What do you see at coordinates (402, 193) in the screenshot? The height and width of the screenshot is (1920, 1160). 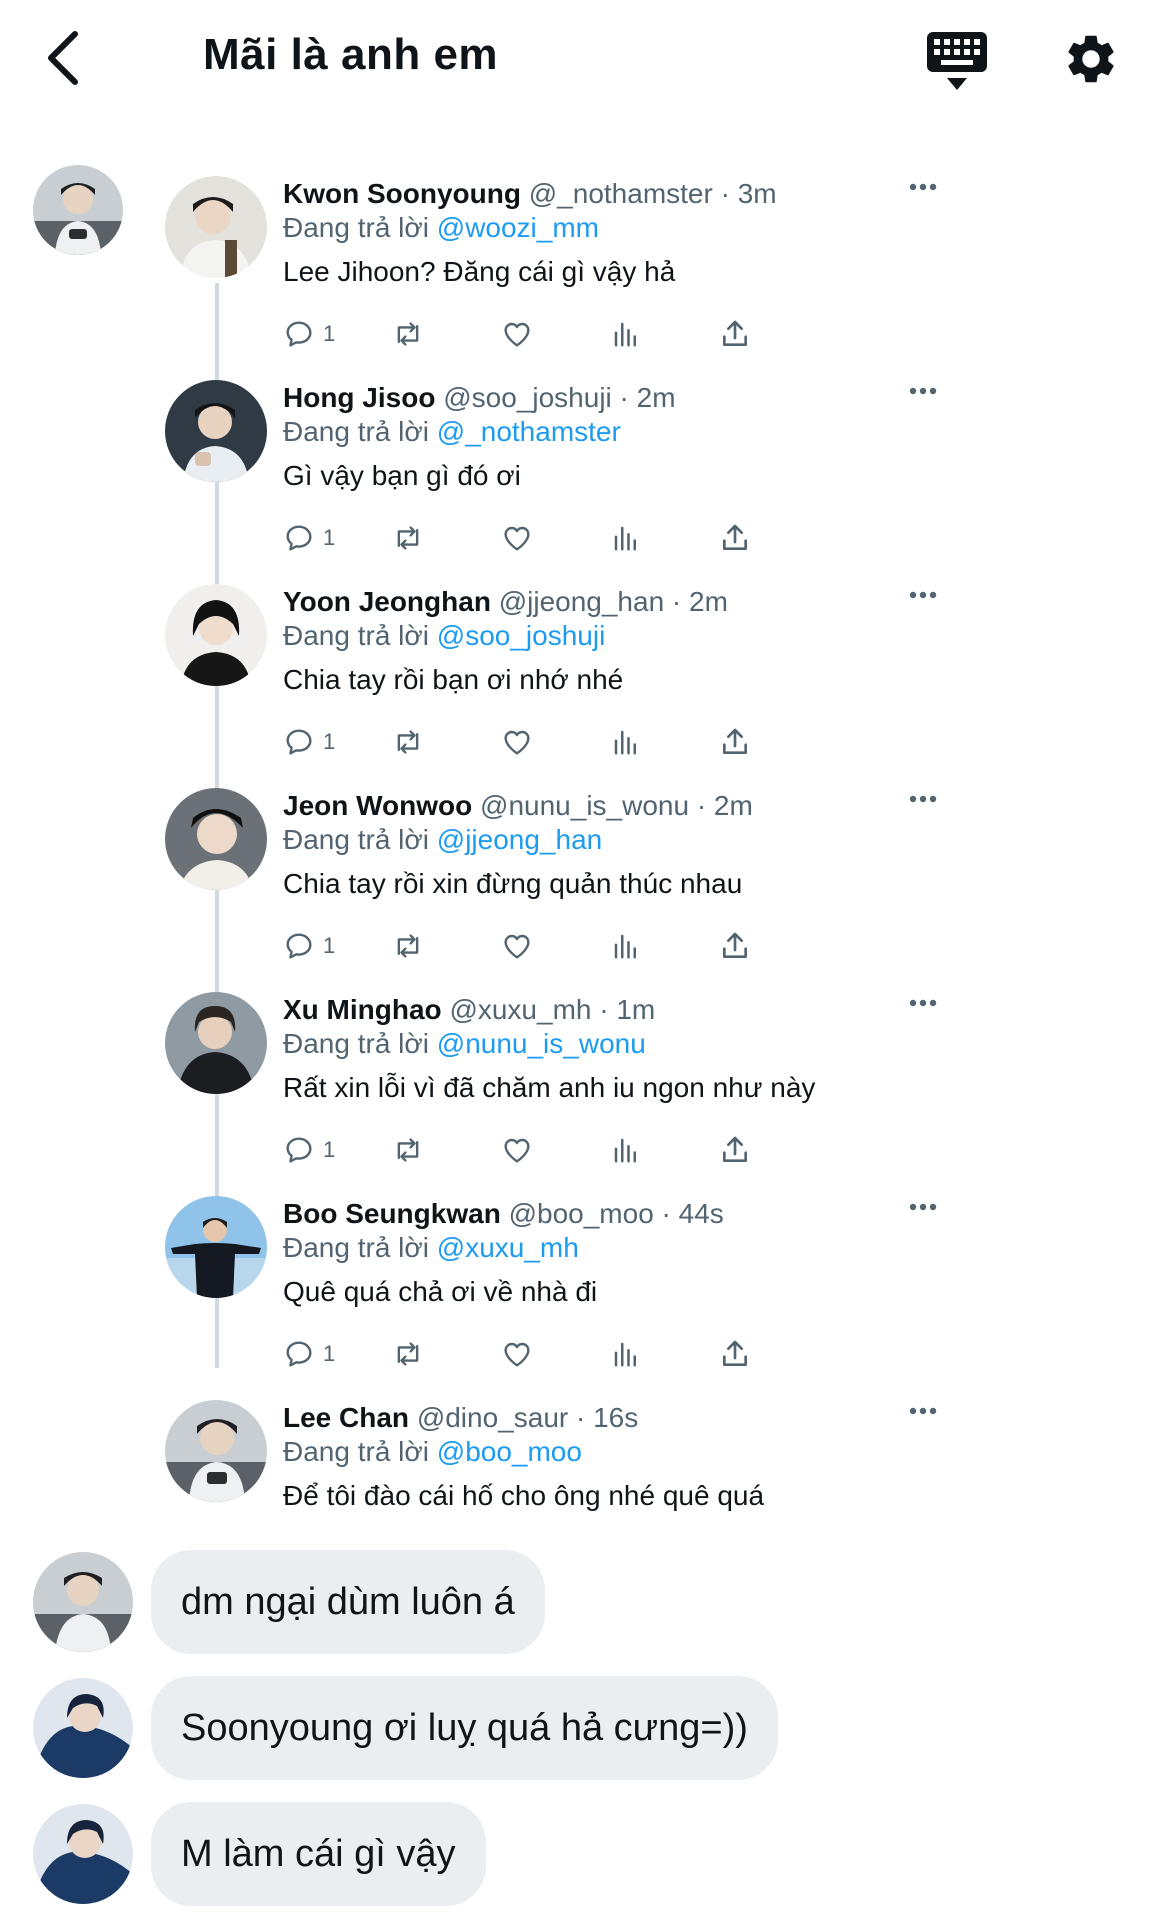 I see `display-name: Kwon Soonyoung` at bounding box center [402, 193].